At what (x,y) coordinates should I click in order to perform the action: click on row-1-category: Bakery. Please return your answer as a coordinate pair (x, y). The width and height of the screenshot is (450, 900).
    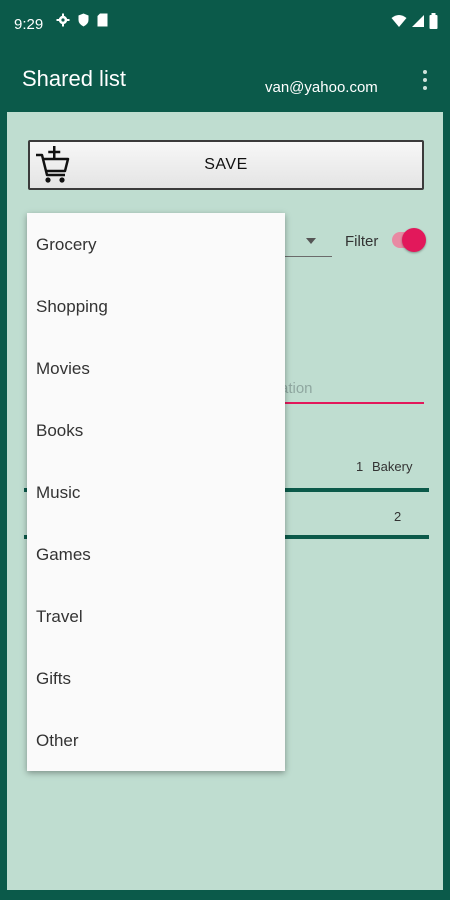
    Looking at the image, I should click on (392, 466).